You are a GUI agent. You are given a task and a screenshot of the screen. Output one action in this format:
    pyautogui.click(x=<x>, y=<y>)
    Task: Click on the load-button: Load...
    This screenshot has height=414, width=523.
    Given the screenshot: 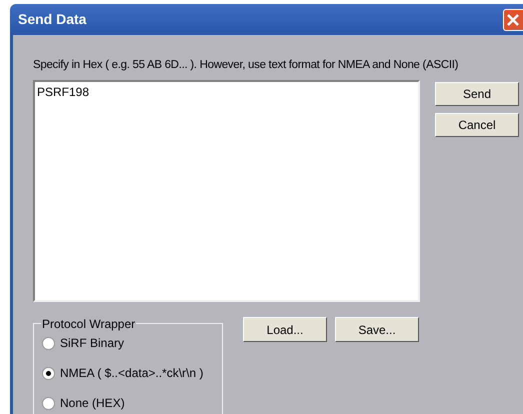 What is the action you would take?
    pyautogui.click(x=285, y=329)
    